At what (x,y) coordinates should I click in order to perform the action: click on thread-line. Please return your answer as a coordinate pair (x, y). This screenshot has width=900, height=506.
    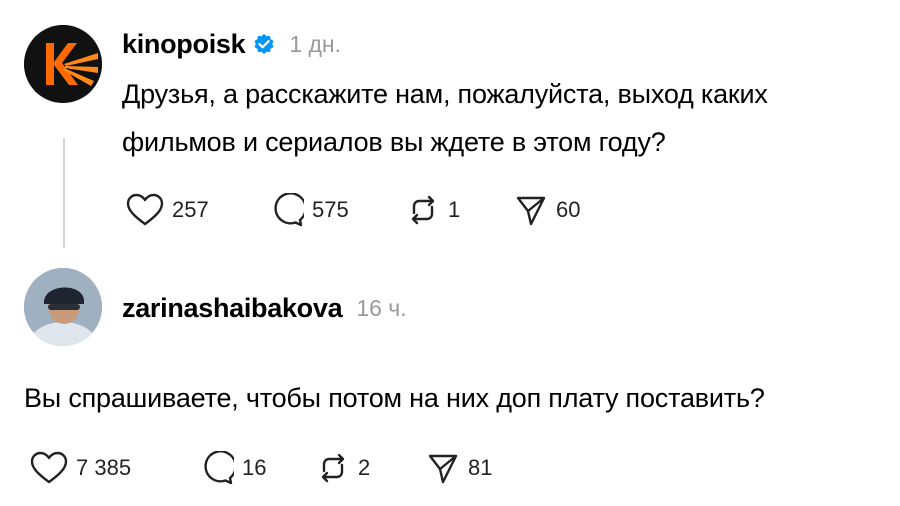
    Looking at the image, I should click on (64, 193).